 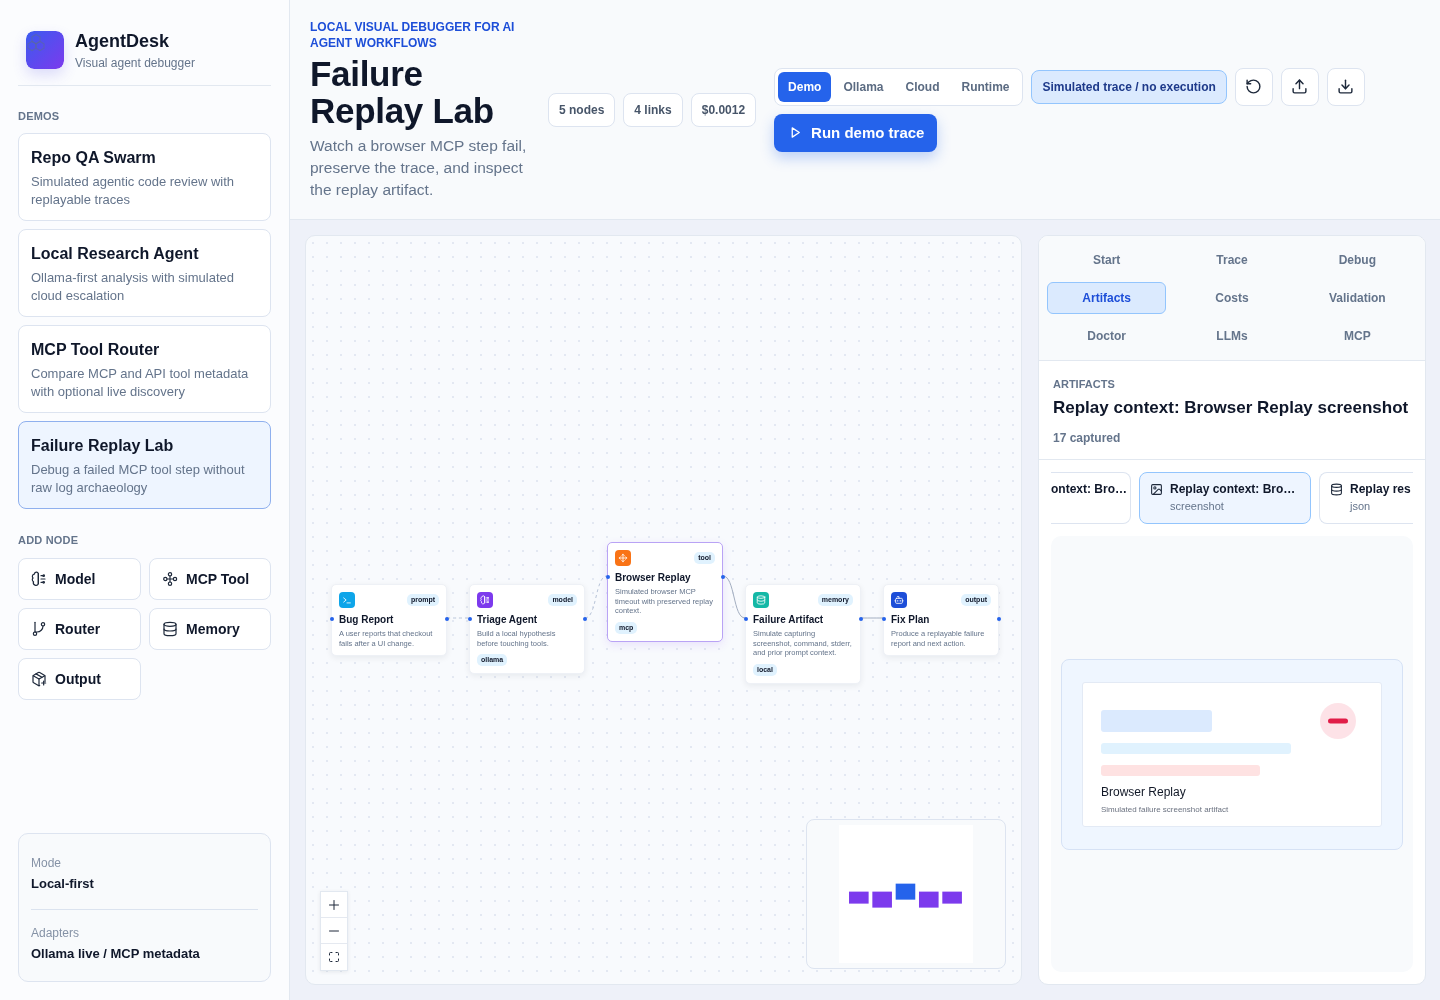 What do you see at coordinates (138, 479) in the screenshot?
I see `demo-description: Debug a failed MCP tool step without raw log archaeology` at bounding box center [138, 479].